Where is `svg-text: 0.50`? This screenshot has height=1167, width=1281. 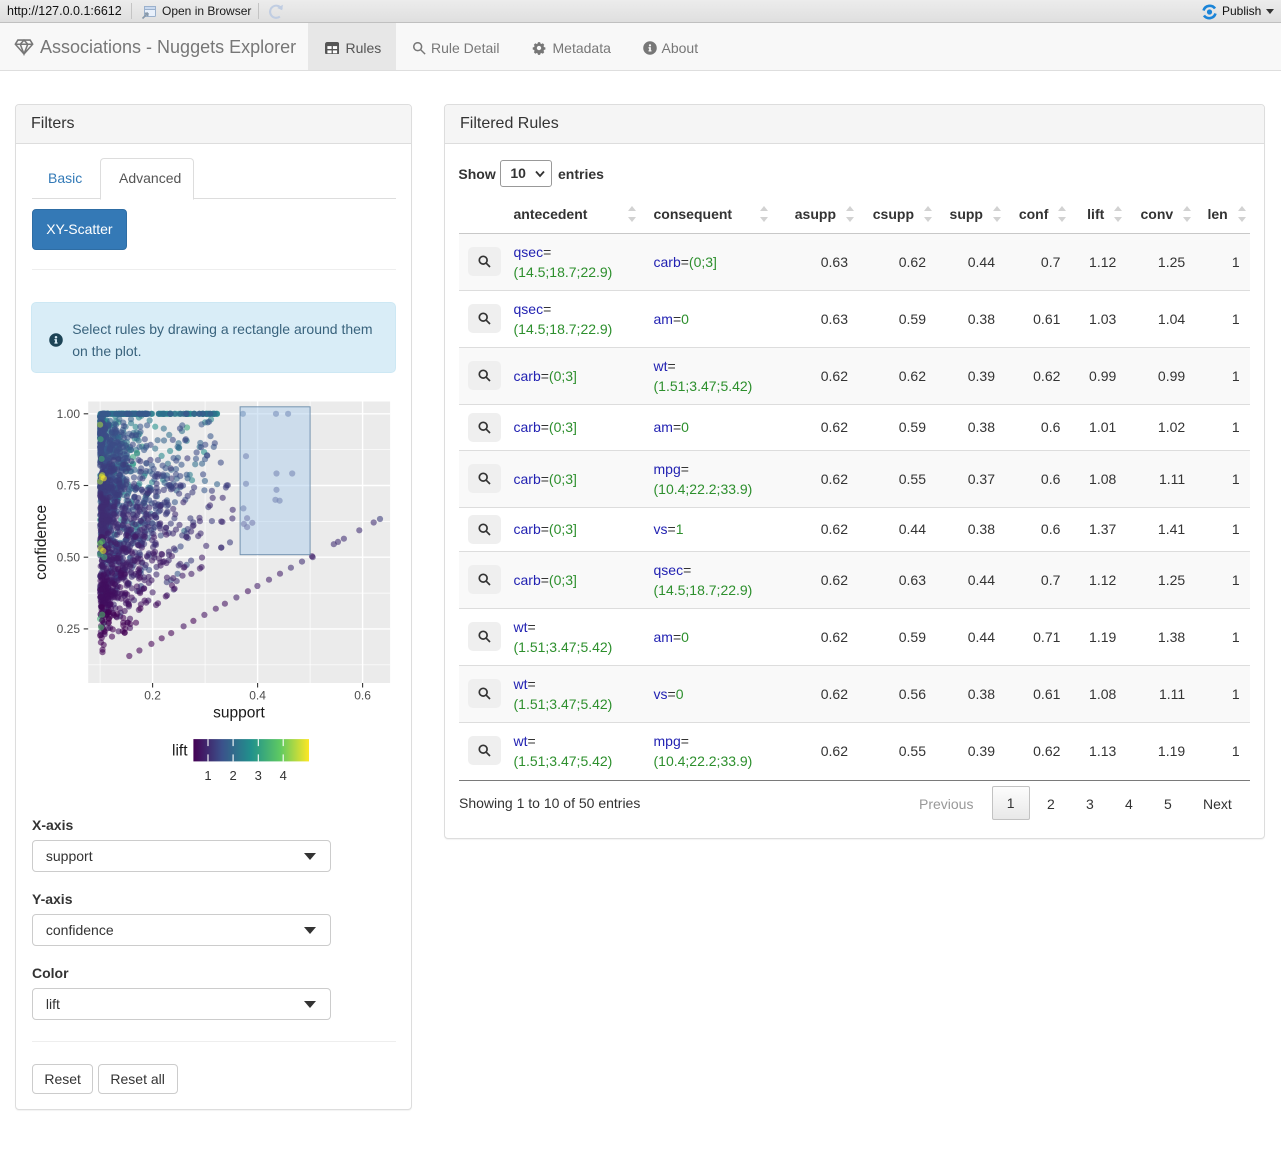
svg-text: 0.50 is located at coordinates (69, 557).